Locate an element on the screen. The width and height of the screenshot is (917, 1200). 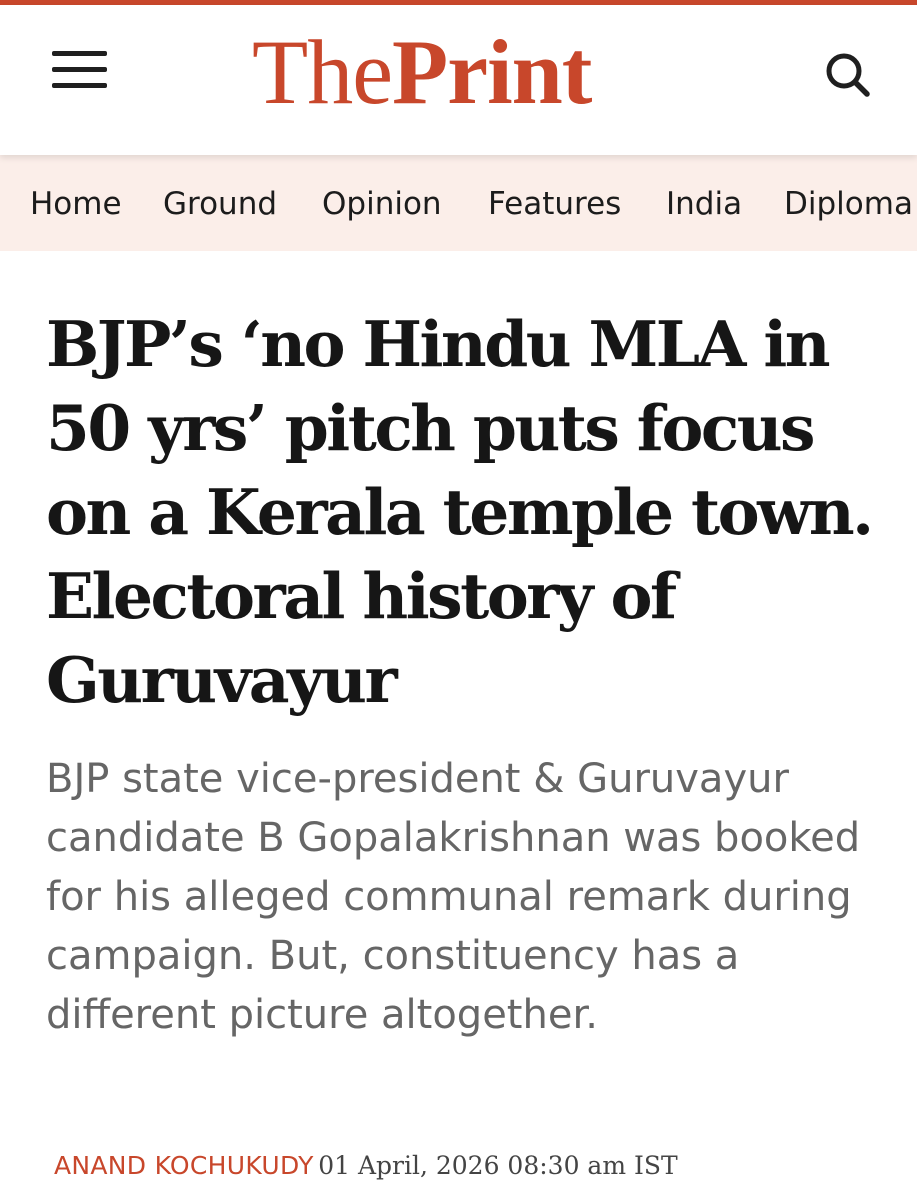
search-icon is located at coordinates (848, 75).